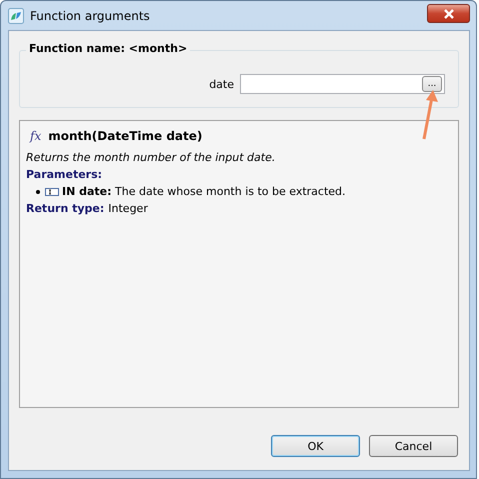  I want to click on function-summary: Returns the month number of the input date., so click(151, 157).